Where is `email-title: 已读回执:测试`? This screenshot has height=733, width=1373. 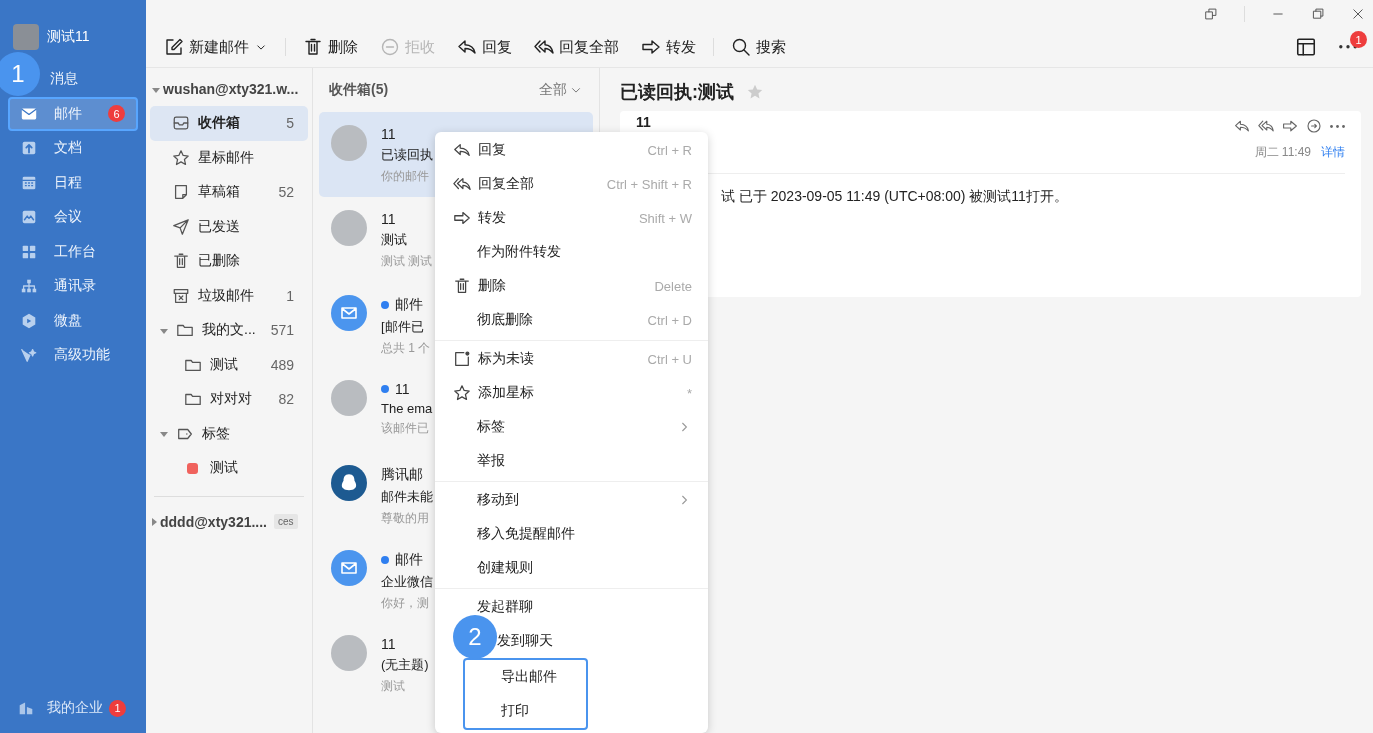
email-title: 已读回执:测试 is located at coordinates (677, 92).